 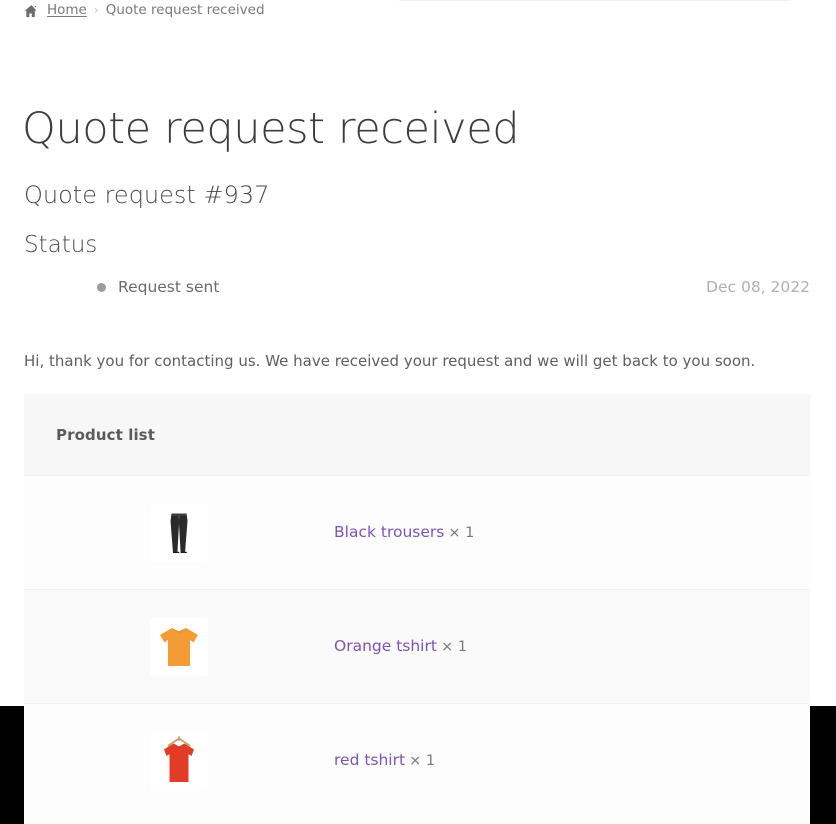 What do you see at coordinates (417, 288) in the screenshot?
I see `status-row: Request sent Dec 08, 2022` at bounding box center [417, 288].